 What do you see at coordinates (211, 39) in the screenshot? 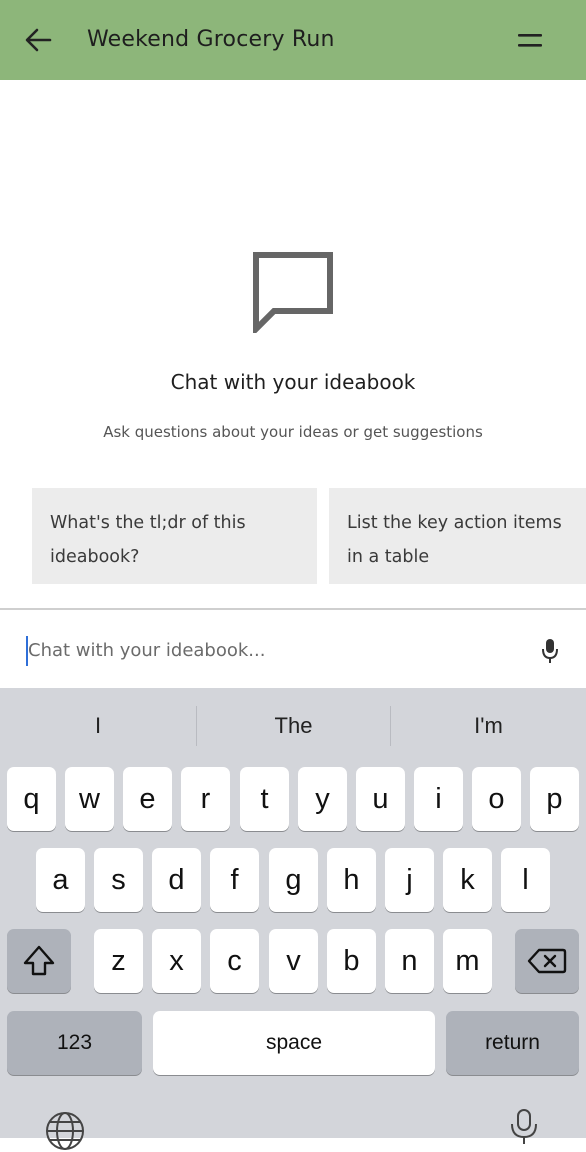
I see `page-title: Weekend Grocery Run` at bounding box center [211, 39].